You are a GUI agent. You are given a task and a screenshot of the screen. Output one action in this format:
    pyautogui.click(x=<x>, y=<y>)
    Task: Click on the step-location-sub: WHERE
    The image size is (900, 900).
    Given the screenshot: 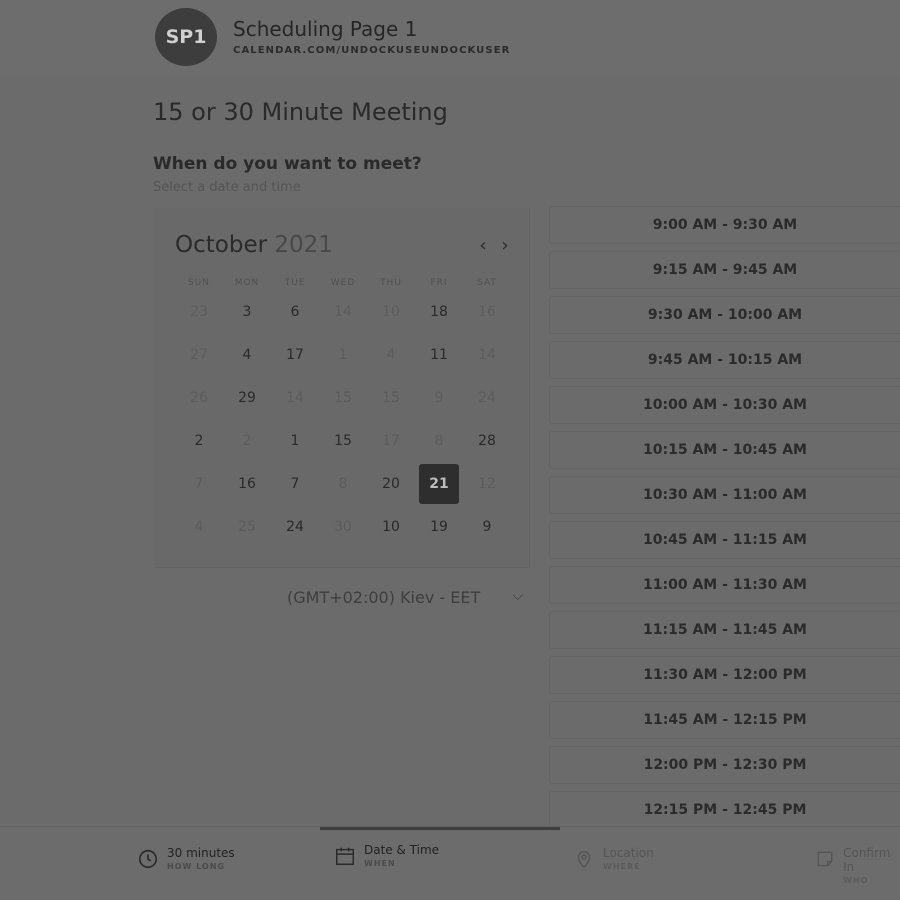 What is the action you would take?
    pyautogui.click(x=622, y=866)
    